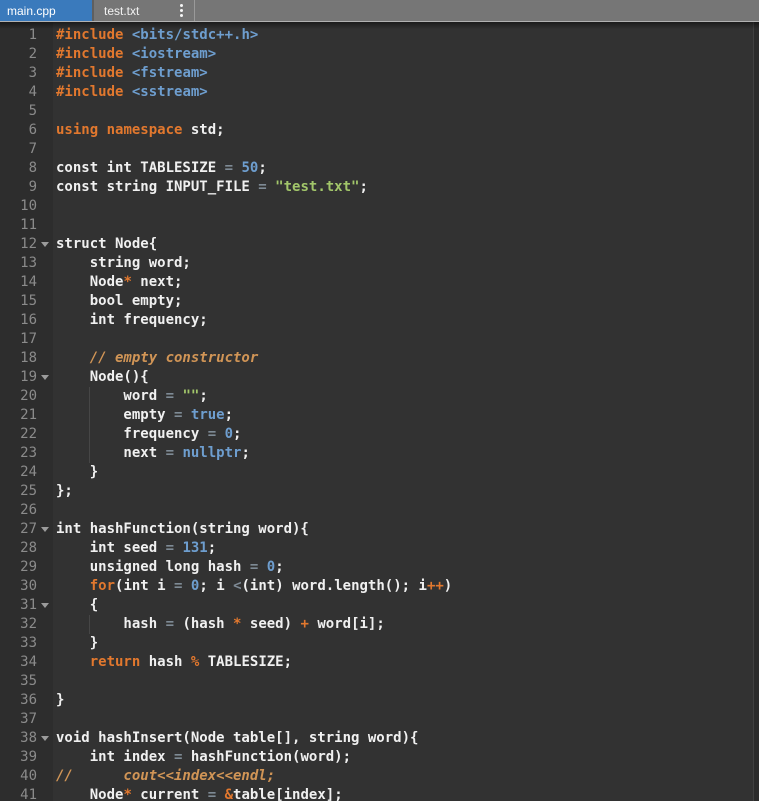 The image size is (759, 801). Describe the element at coordinates (18, 472) in the screenshot. I see `line-number: 24` at that location.